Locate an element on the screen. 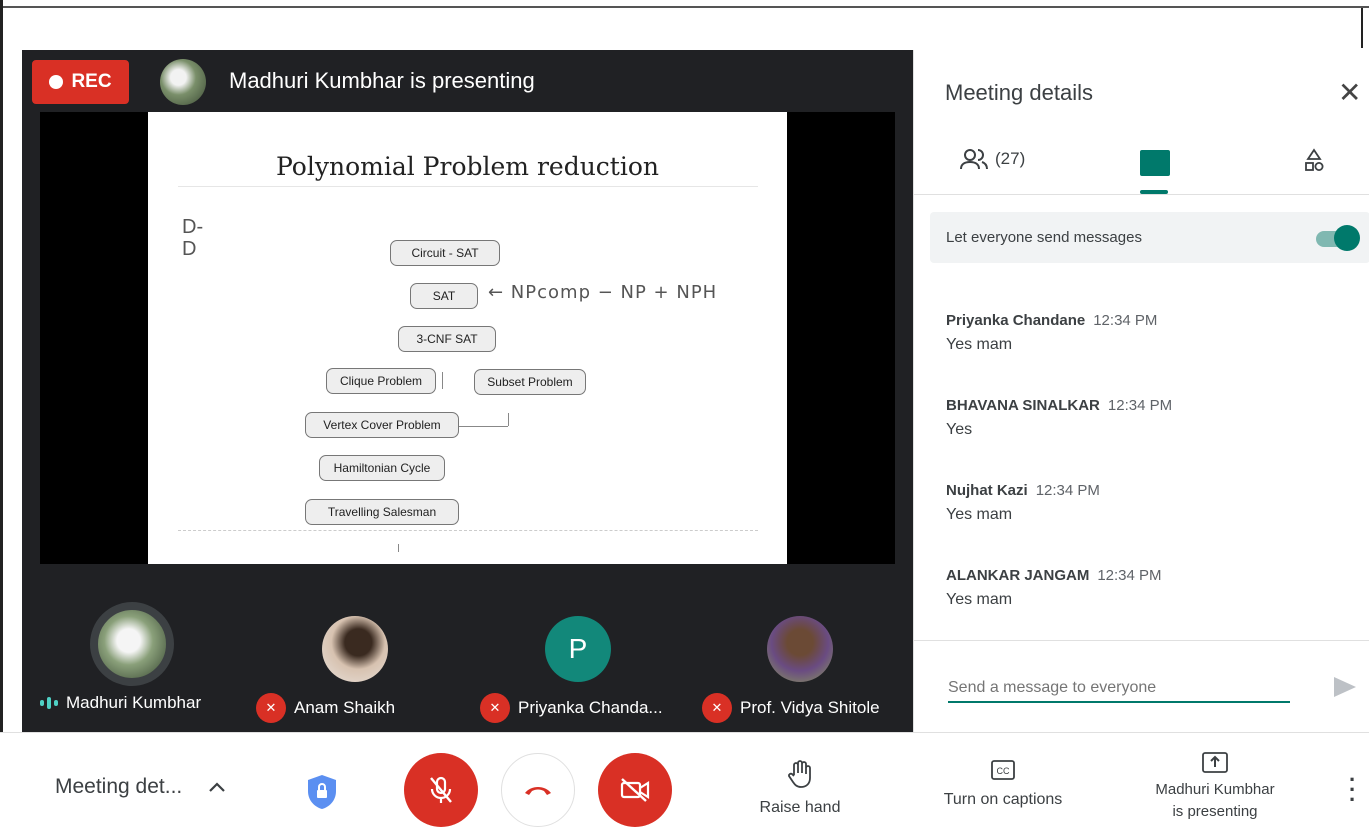 The image size is (1369, 840). camera-toggle-button is located at coordinates (635, 790).